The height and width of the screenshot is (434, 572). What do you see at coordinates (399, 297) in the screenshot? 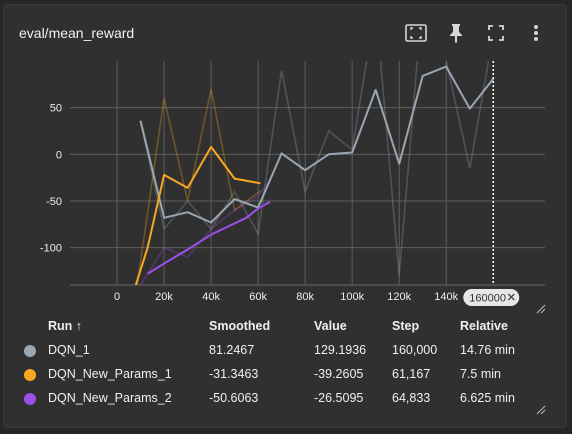
I see `x-tick-label: 120k` at bounding box center [399, 297].